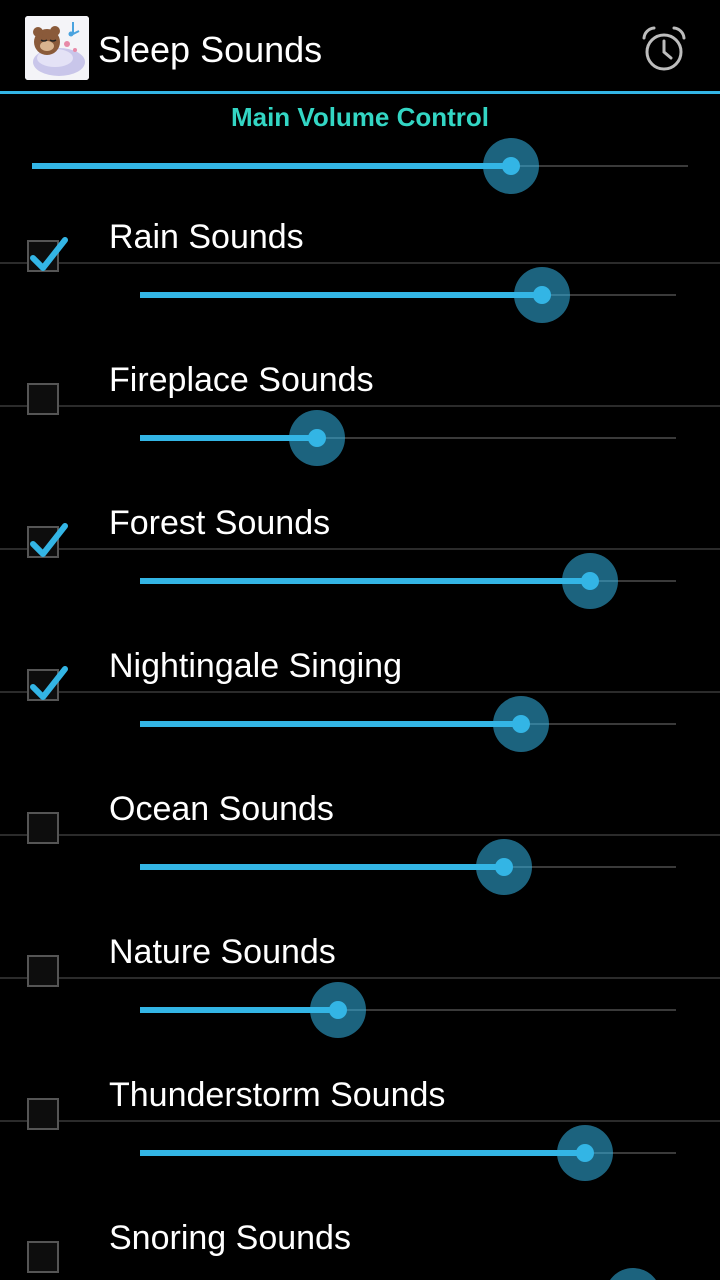 The height and width of the screenshot is (1280, 720). Describe the element at coordinates (230, 1238) in the screenshot. I see `sound-label: Snoring Sounds` at that location.